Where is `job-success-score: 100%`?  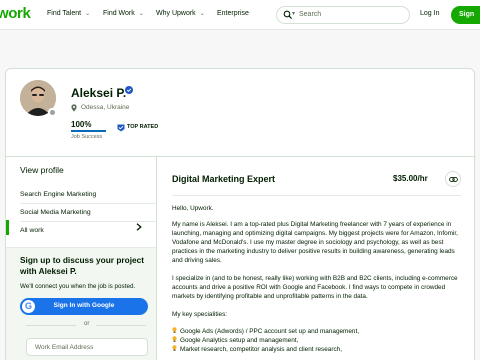 job-success-score: 100% is located at coordinates (81, 124).